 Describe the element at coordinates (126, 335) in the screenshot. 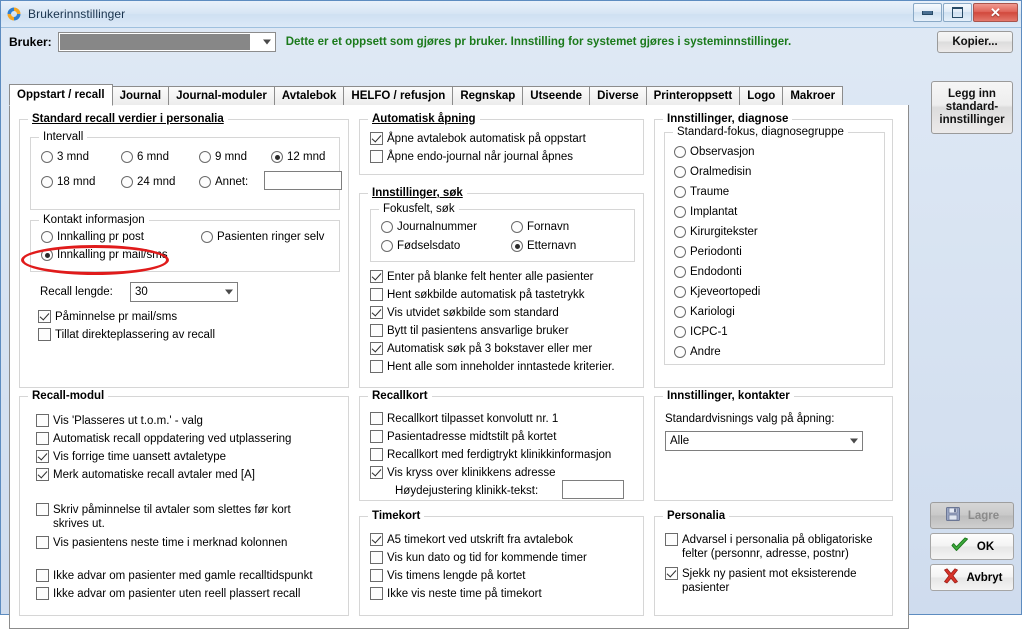

I see `checkbox-tillat-direkteplassering: Tillat direkteplassering av recall` at that location.